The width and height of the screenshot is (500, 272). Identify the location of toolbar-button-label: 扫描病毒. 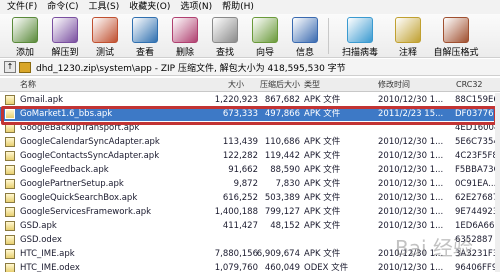
(359, 53).